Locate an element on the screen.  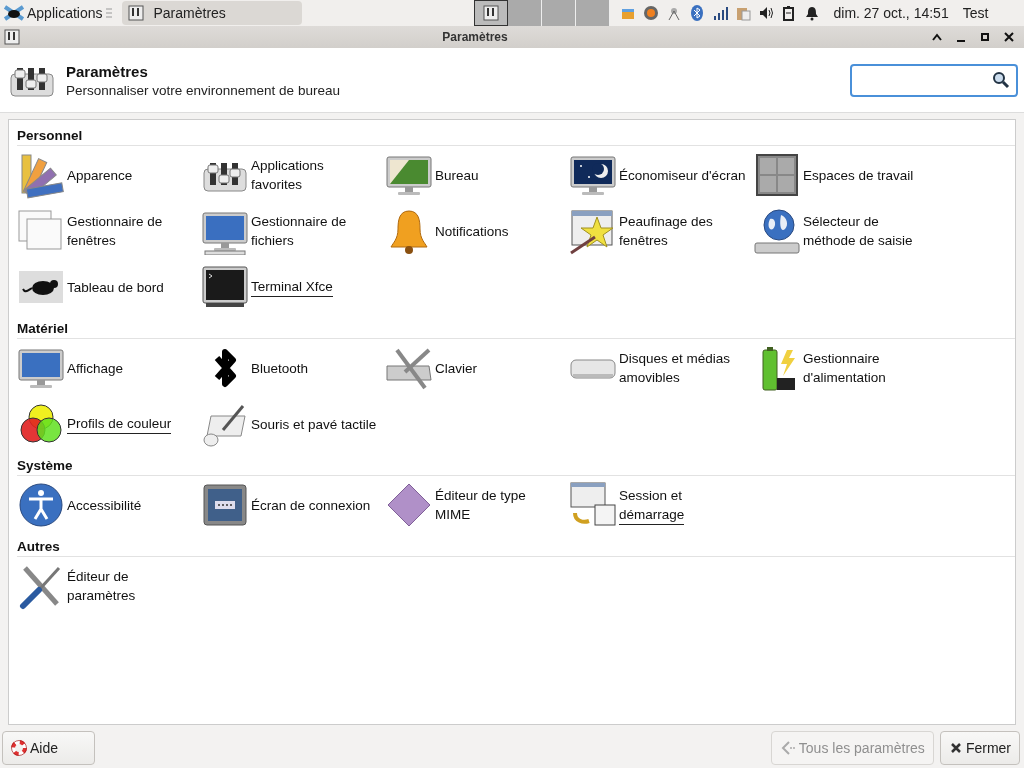
applications-menu: Applications is located at coordinates (58, 13).